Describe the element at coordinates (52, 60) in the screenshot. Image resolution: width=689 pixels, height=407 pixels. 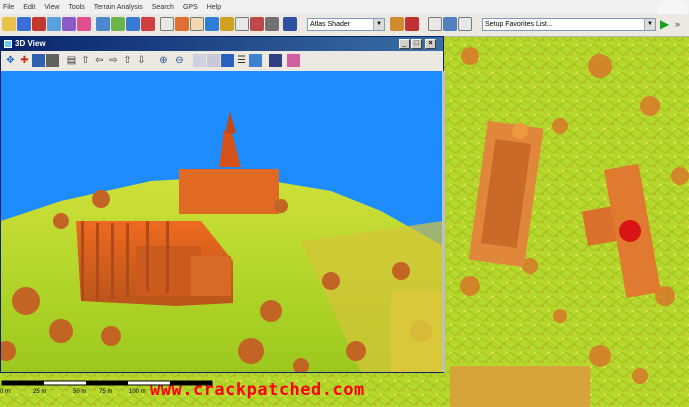
I see `record-view-icon` at that location.